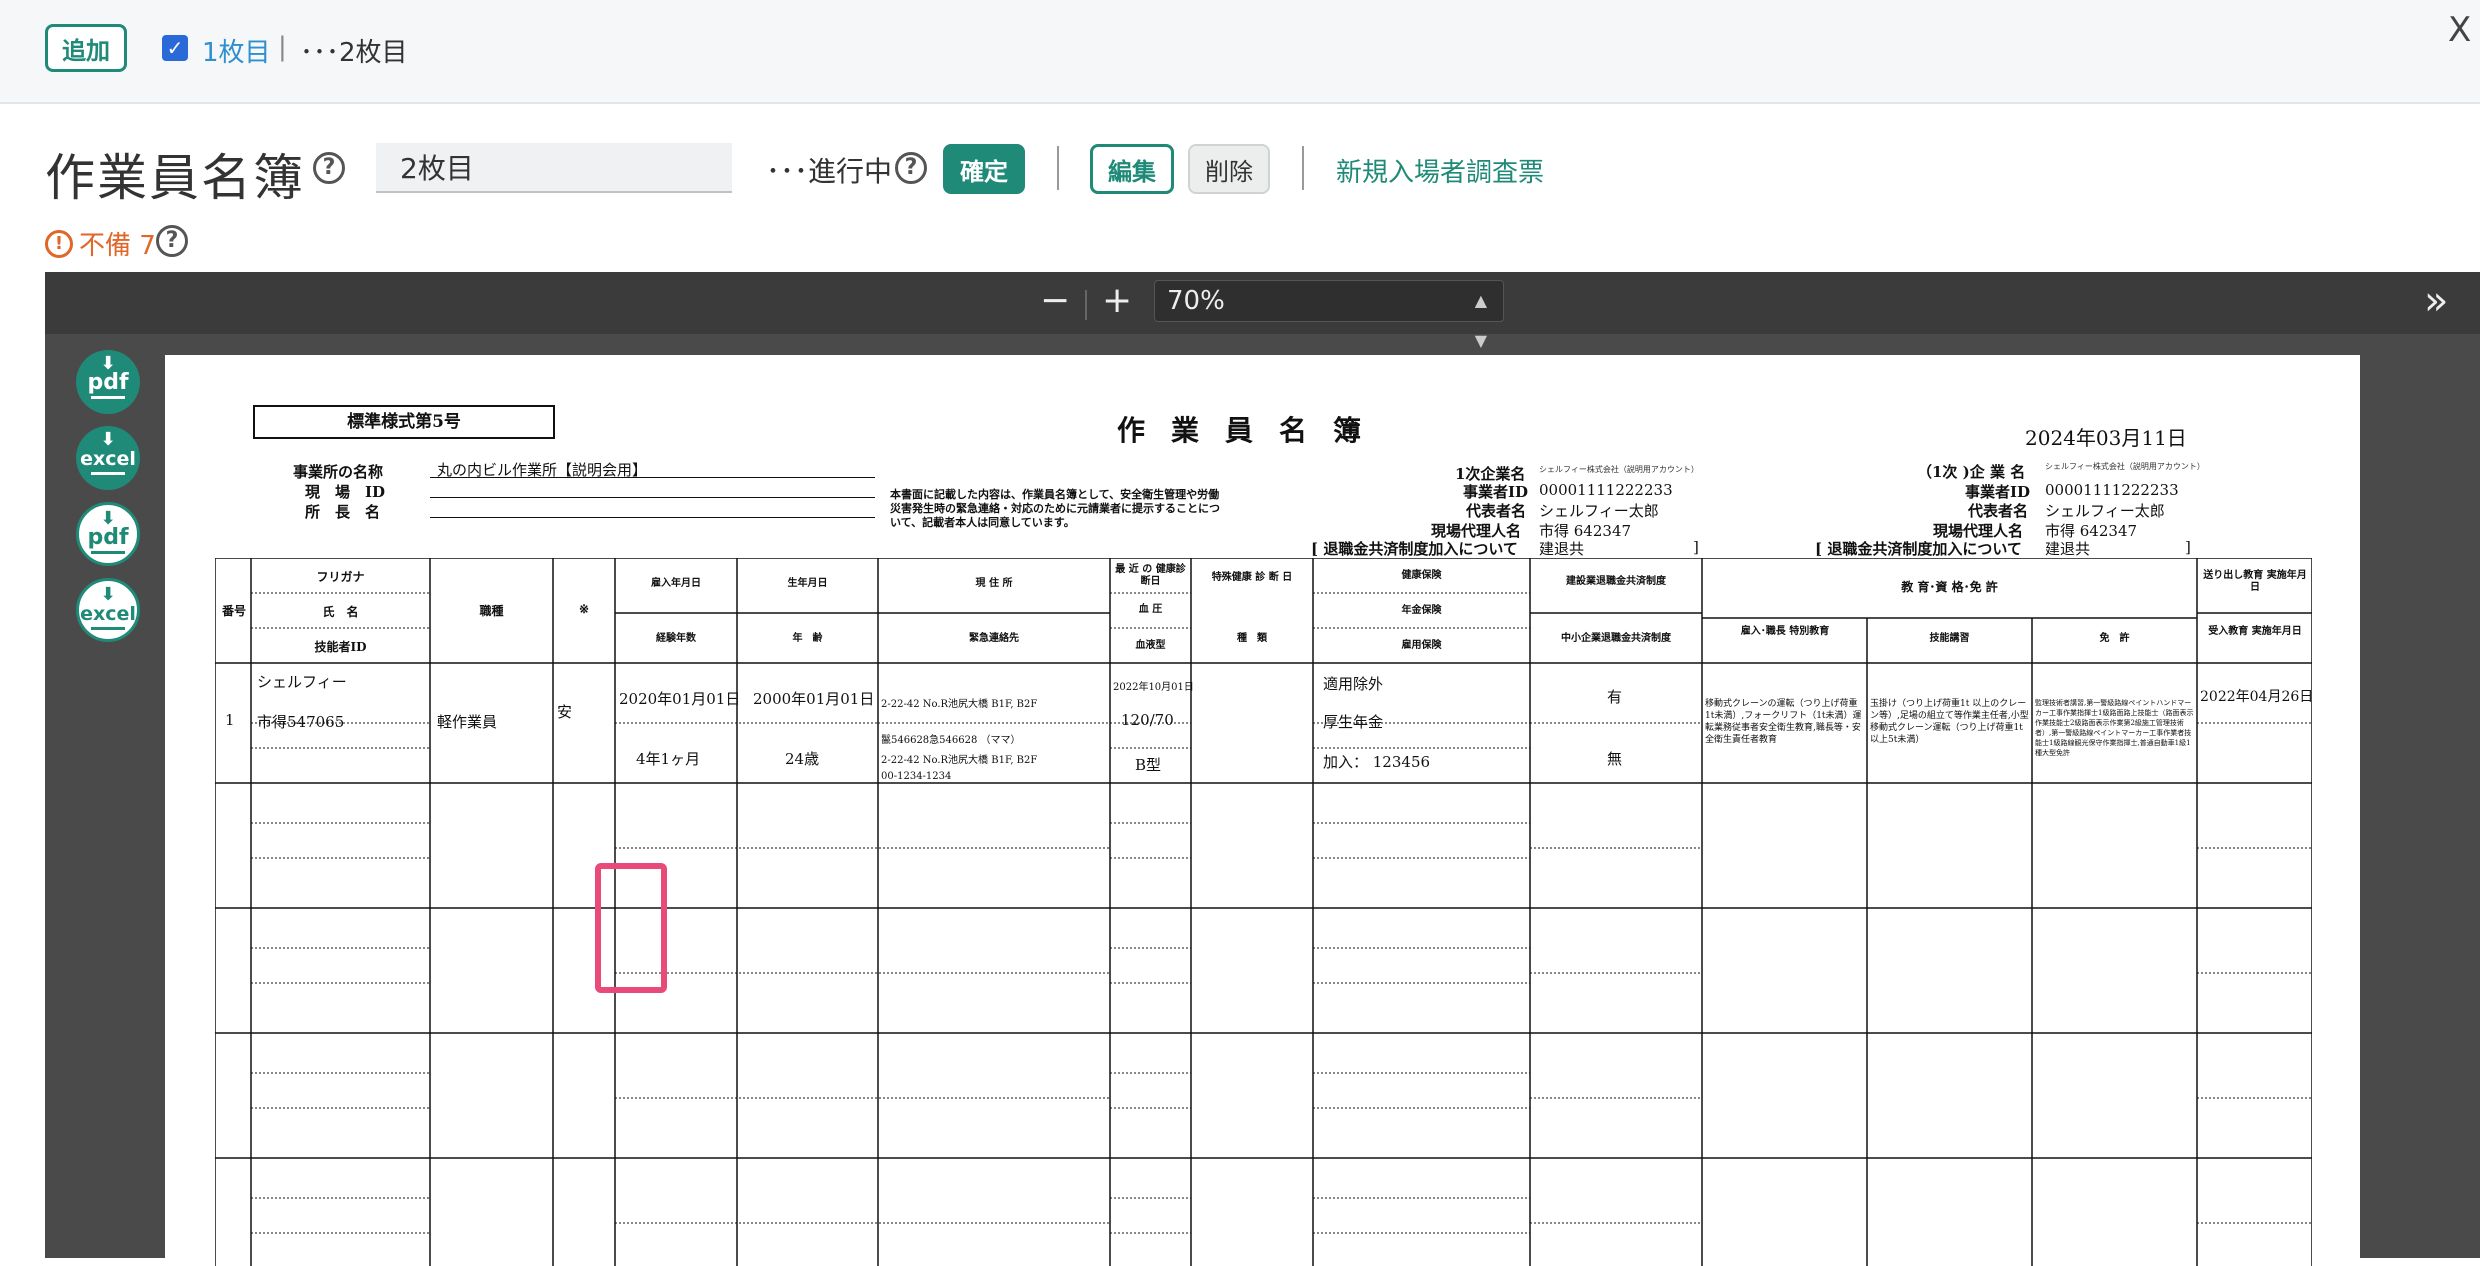  I want to click on sidebar-toggle-icon: », so click(2436, 301).